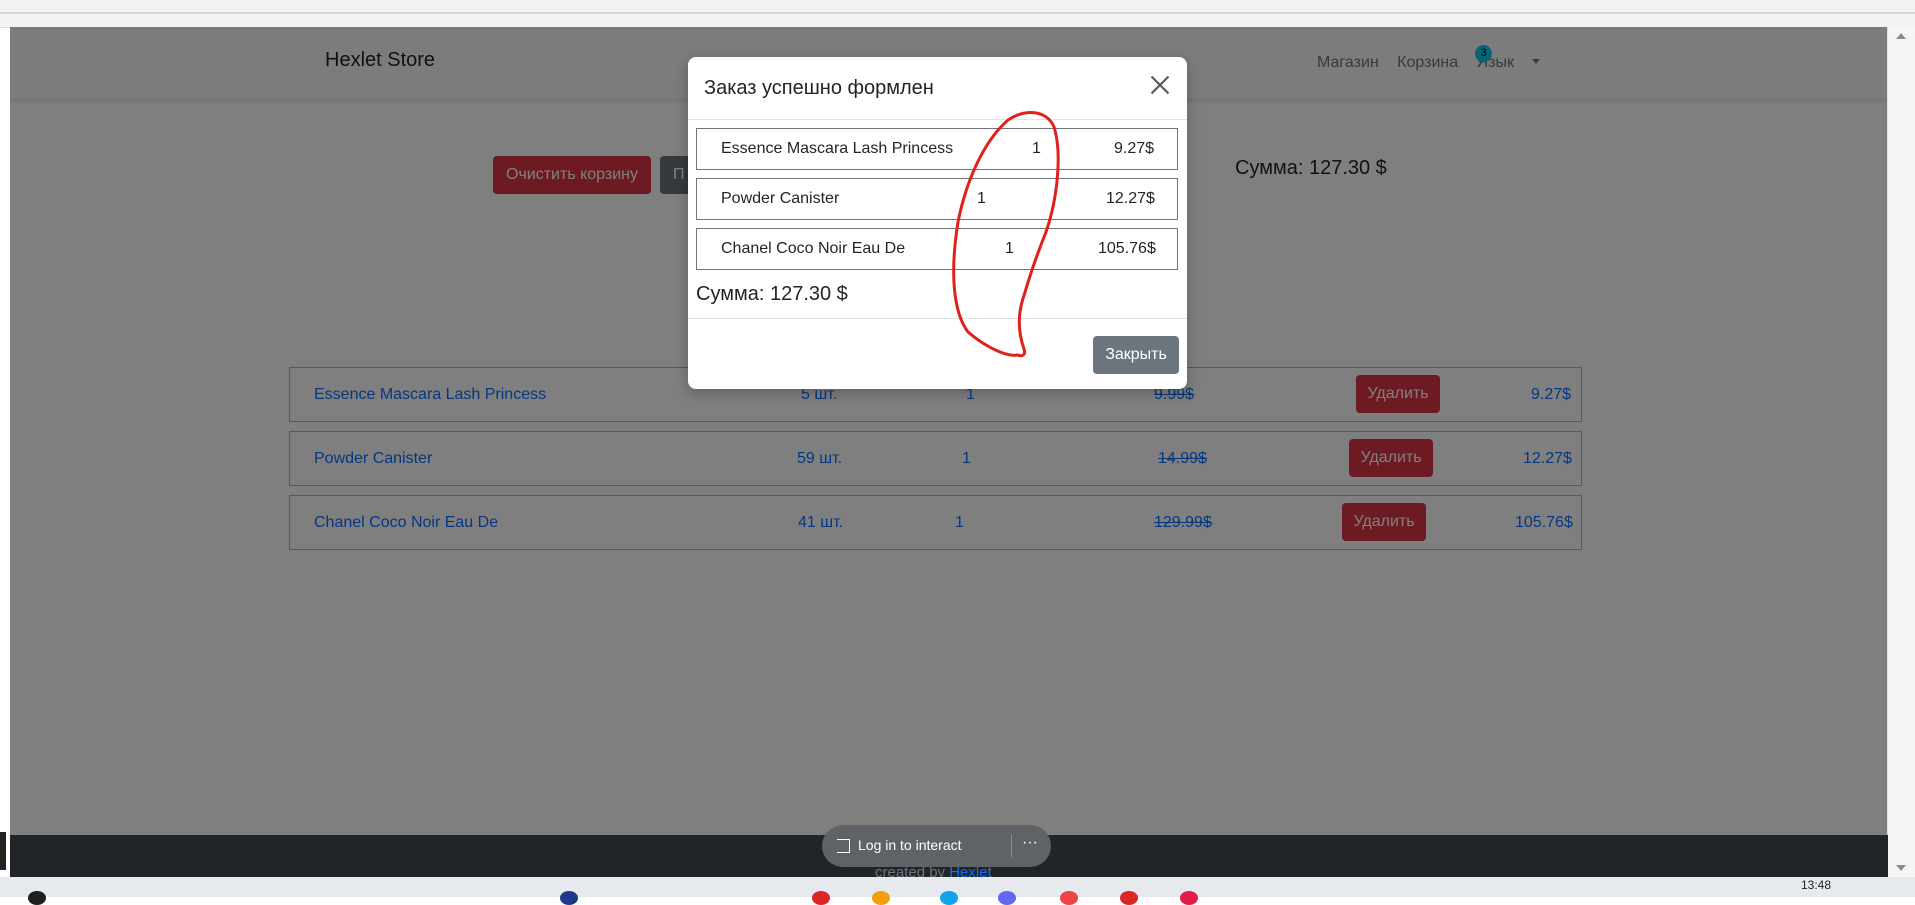 This screenshot has width=1915, height=905. I want to click on scroll-down-icon, so click(1901, 868).